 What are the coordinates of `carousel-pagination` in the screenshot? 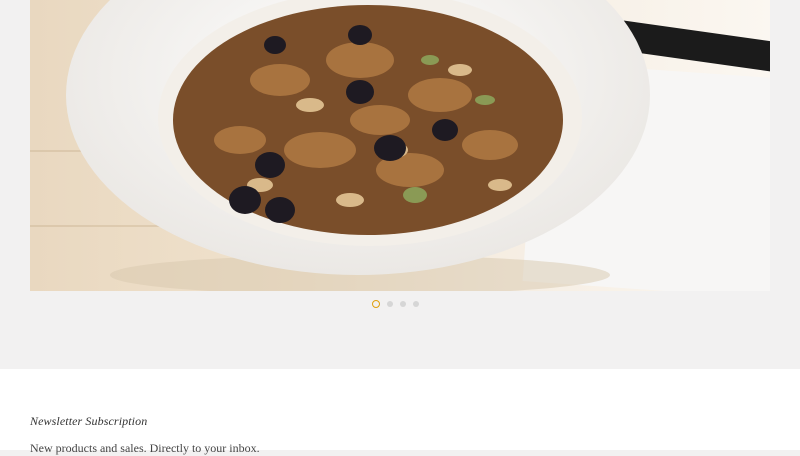 It's located at (395, 304).